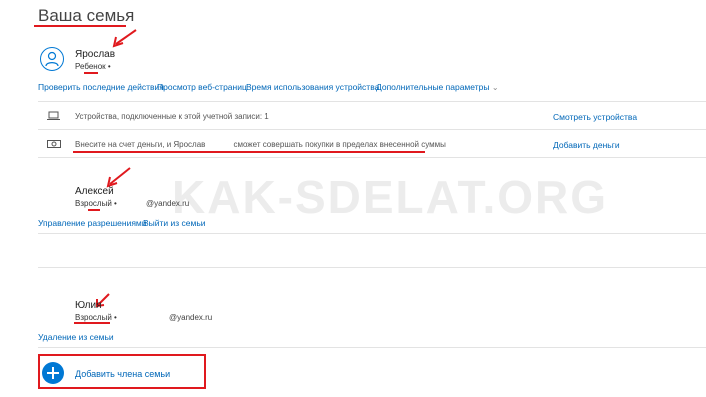 This screenshot has width=706, height=397. What do you see at coordinates (586, 145) in the screenshot?
I see `add-money-link: Добавить деньги` at bounding box center [586, 145].